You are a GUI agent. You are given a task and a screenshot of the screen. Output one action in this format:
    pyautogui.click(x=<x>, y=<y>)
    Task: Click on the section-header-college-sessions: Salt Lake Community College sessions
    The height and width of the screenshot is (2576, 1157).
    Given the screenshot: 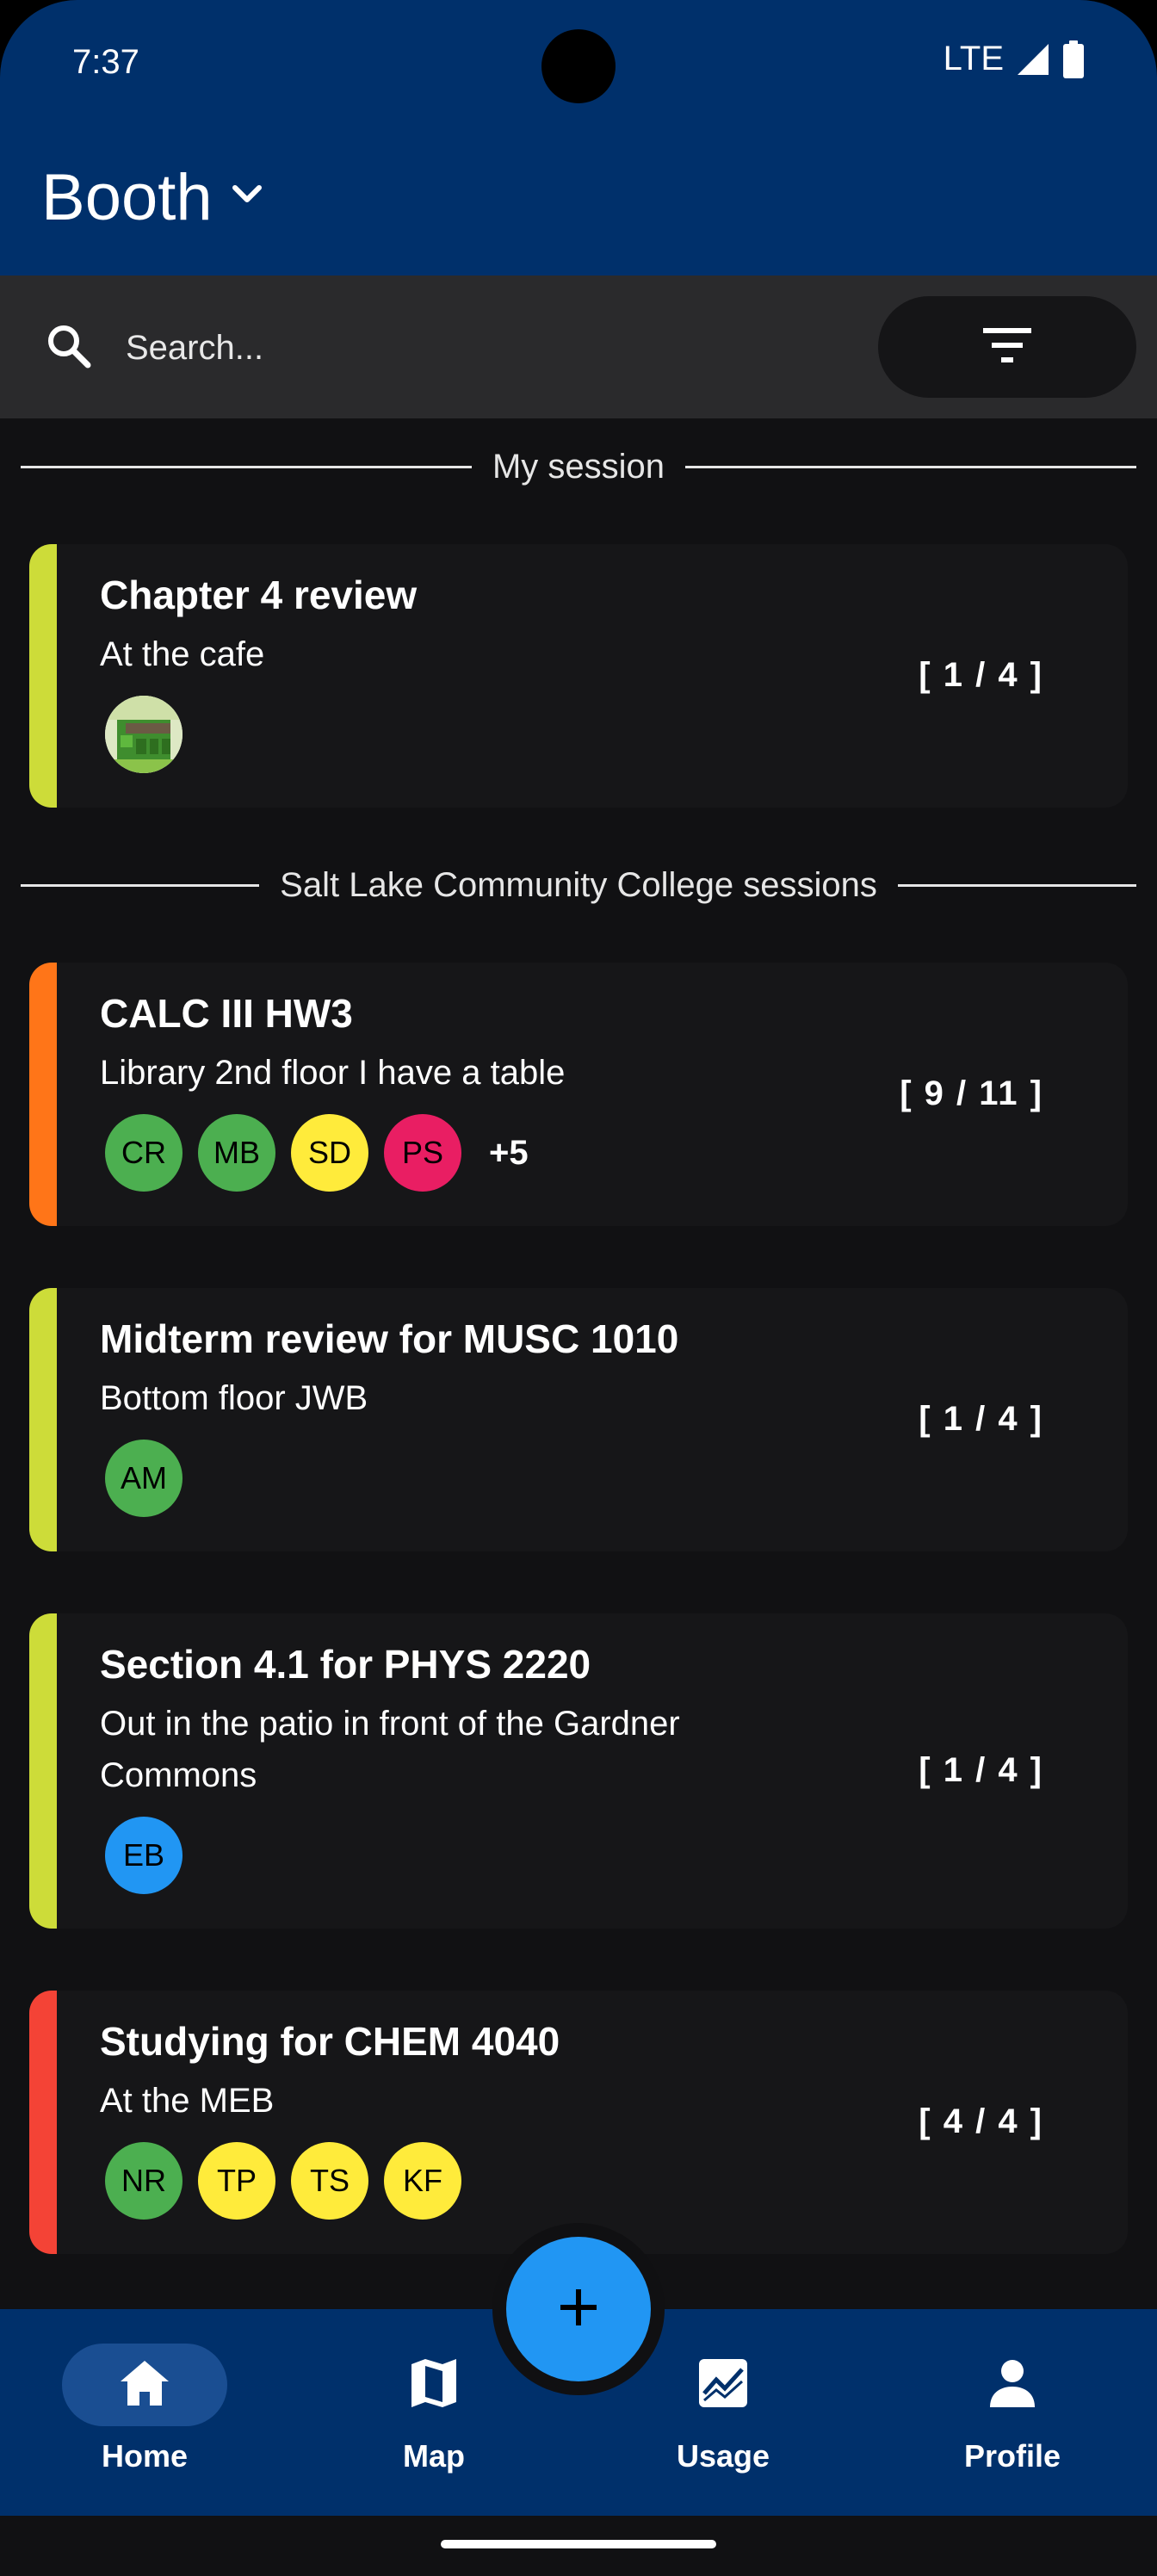 What is the action you would take?
    pyautogui.click(x=579, y=885)
    